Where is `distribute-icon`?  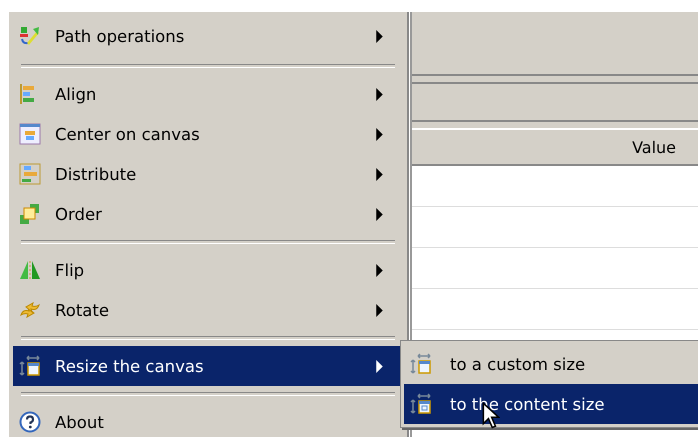 distribute-icon is located at coordinates (30, 174).